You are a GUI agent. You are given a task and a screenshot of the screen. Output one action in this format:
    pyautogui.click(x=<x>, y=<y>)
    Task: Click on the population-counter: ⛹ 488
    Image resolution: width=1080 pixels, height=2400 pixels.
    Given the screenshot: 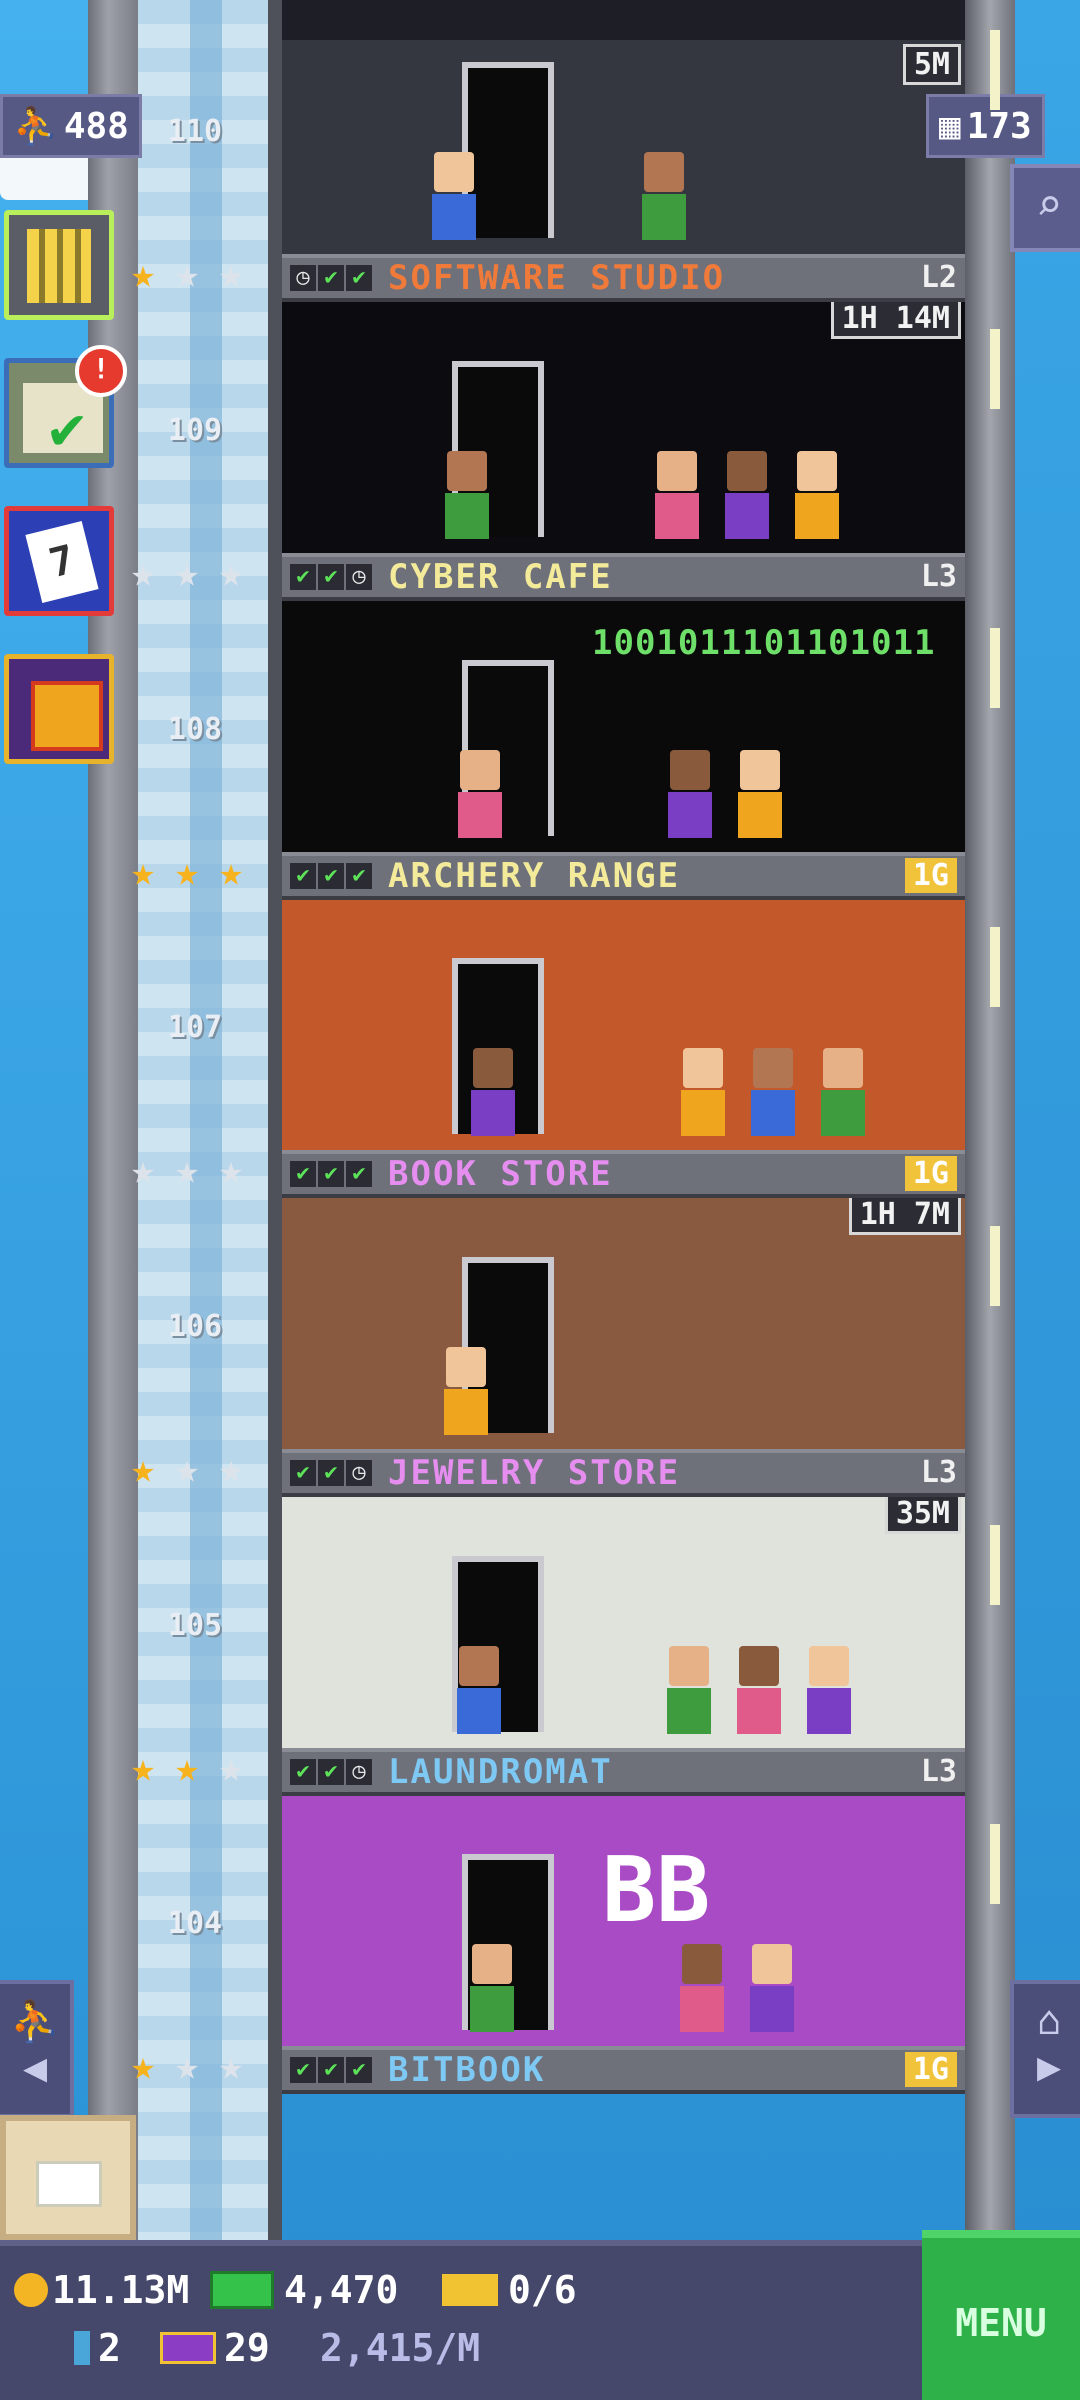 What is the action you would take?
    pyautogui.click(x=71, y=126)
    